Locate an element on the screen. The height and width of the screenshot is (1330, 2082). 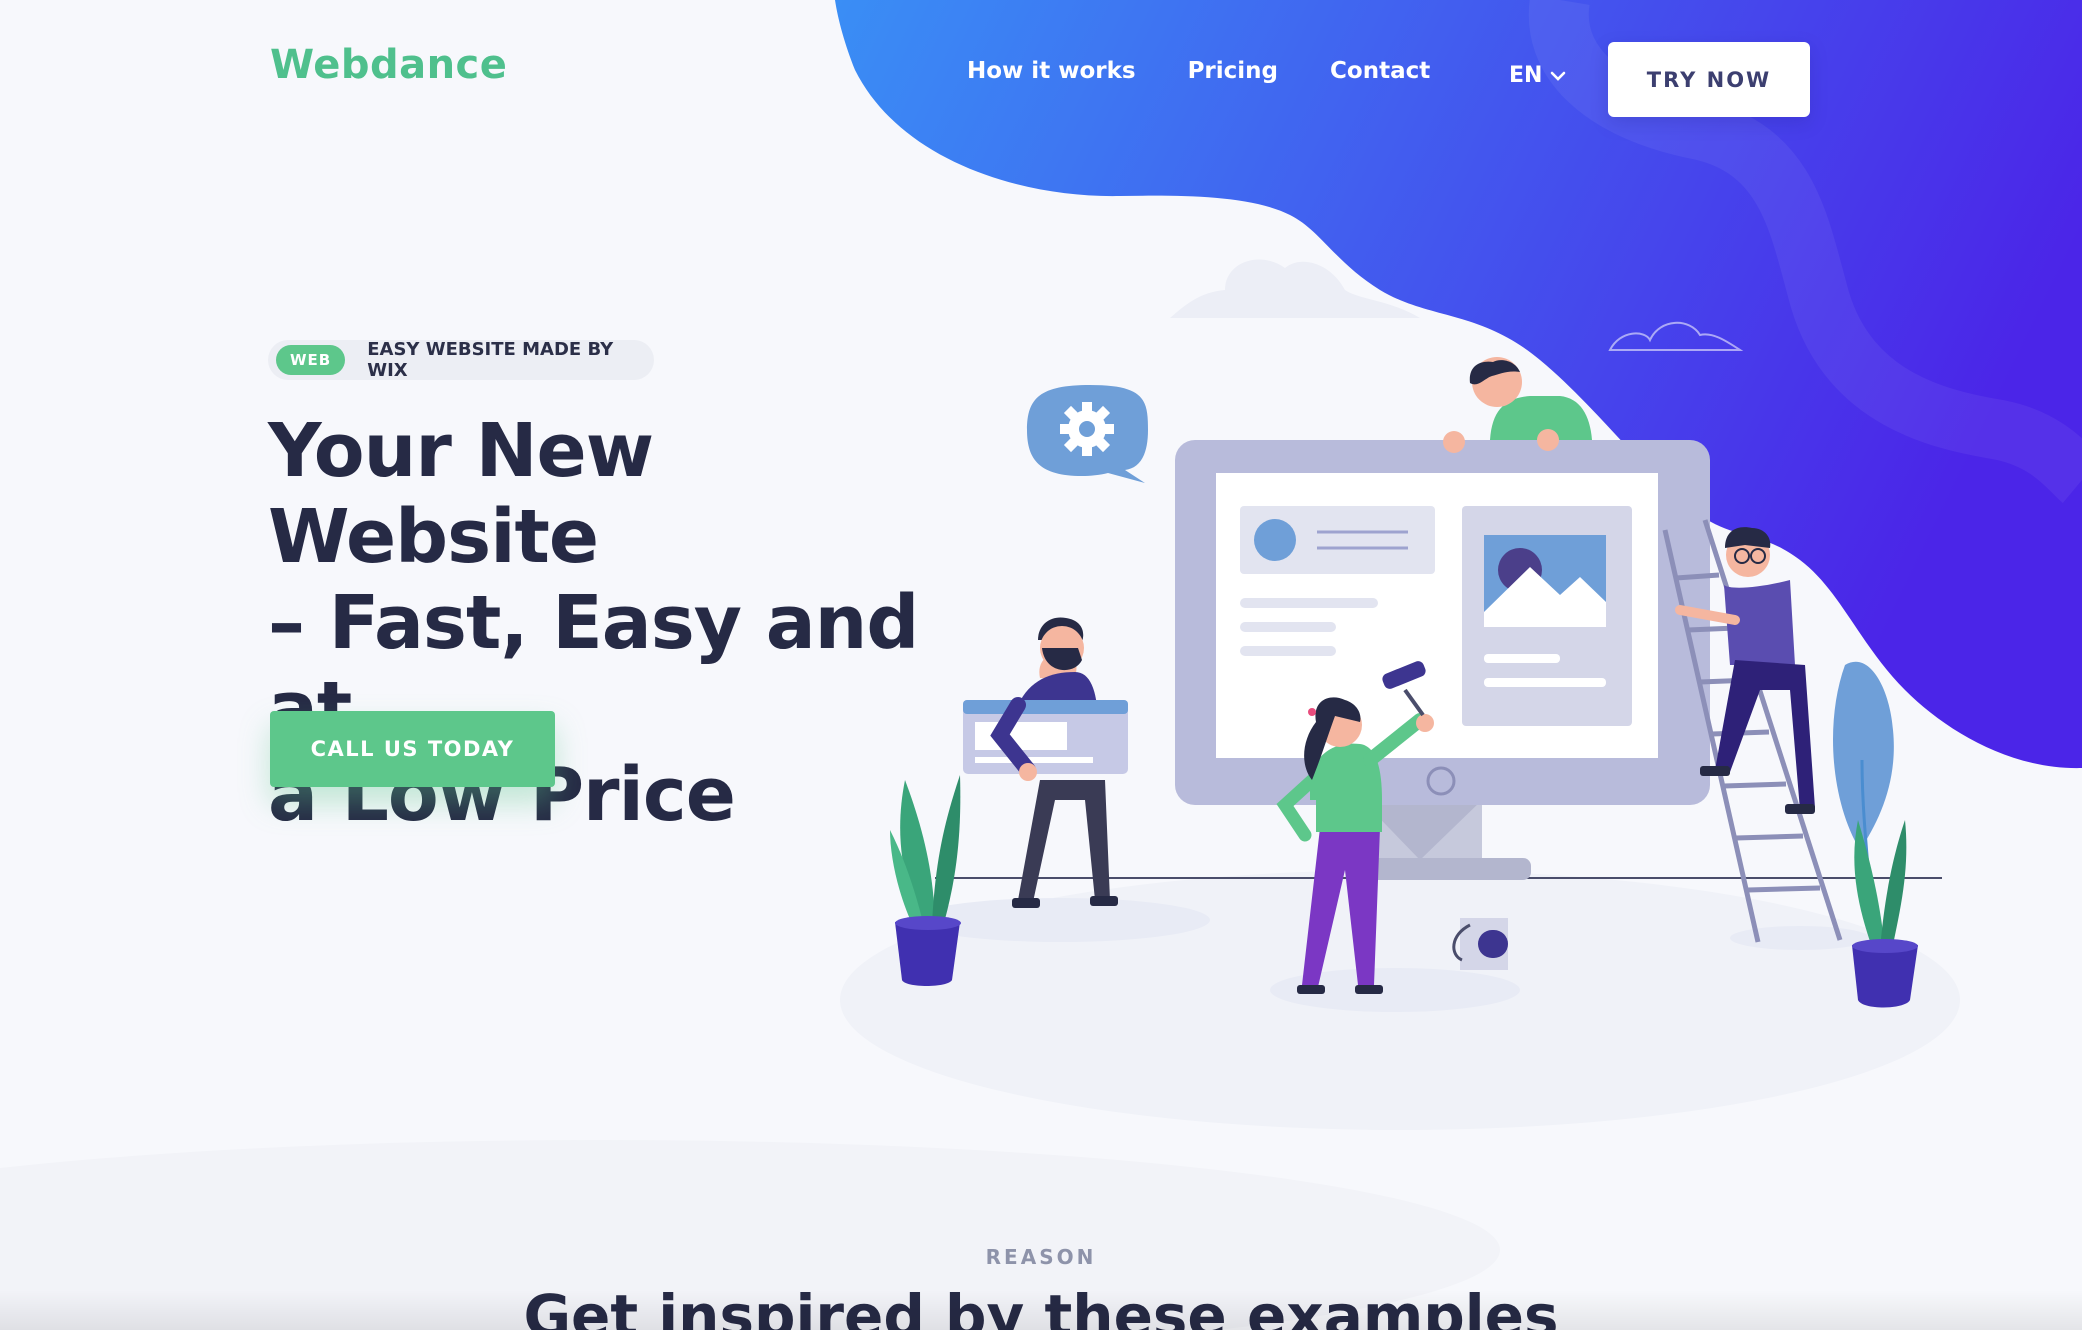
main-nav: How it works Pricing Contact is located at coordinates (1198, 71).